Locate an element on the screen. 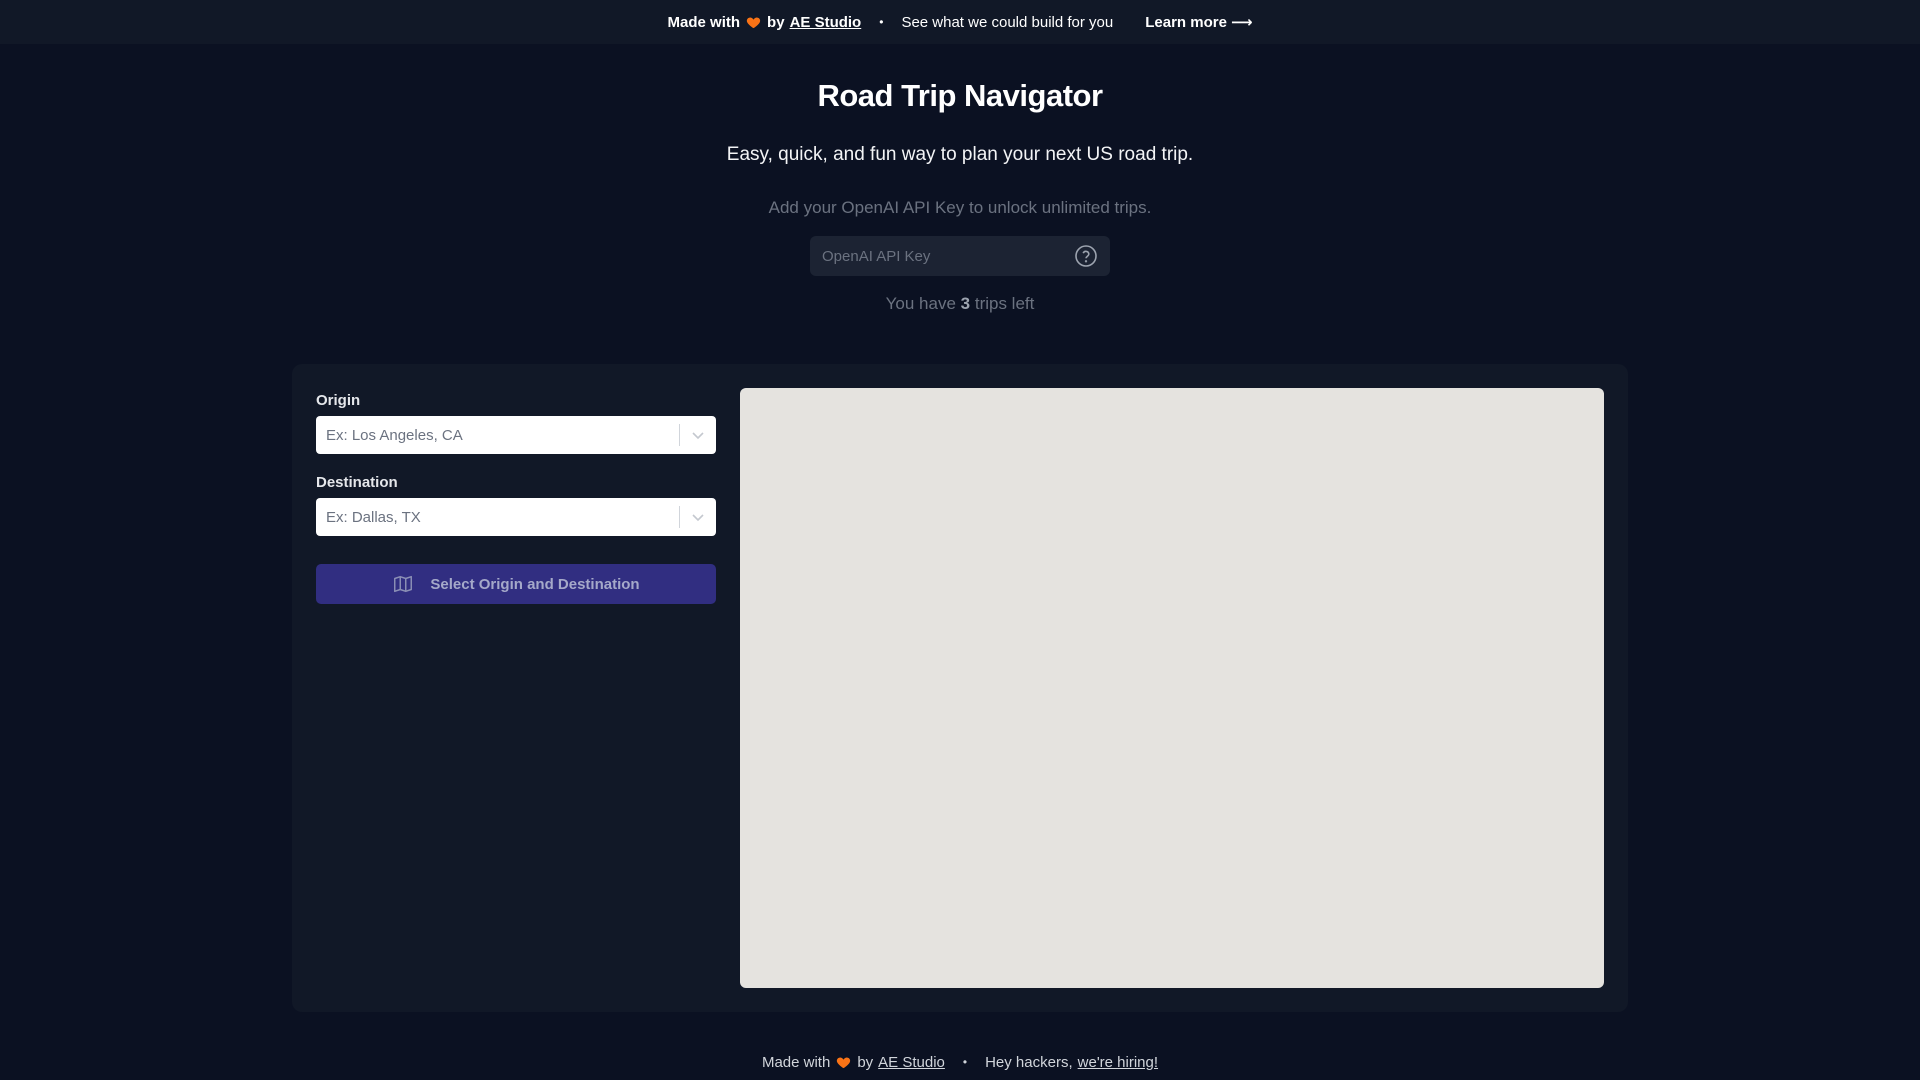 The width and height of the screenshot is (1920, 1080). page-title: Road Trip Navigator is located at coordinates (960, 95).